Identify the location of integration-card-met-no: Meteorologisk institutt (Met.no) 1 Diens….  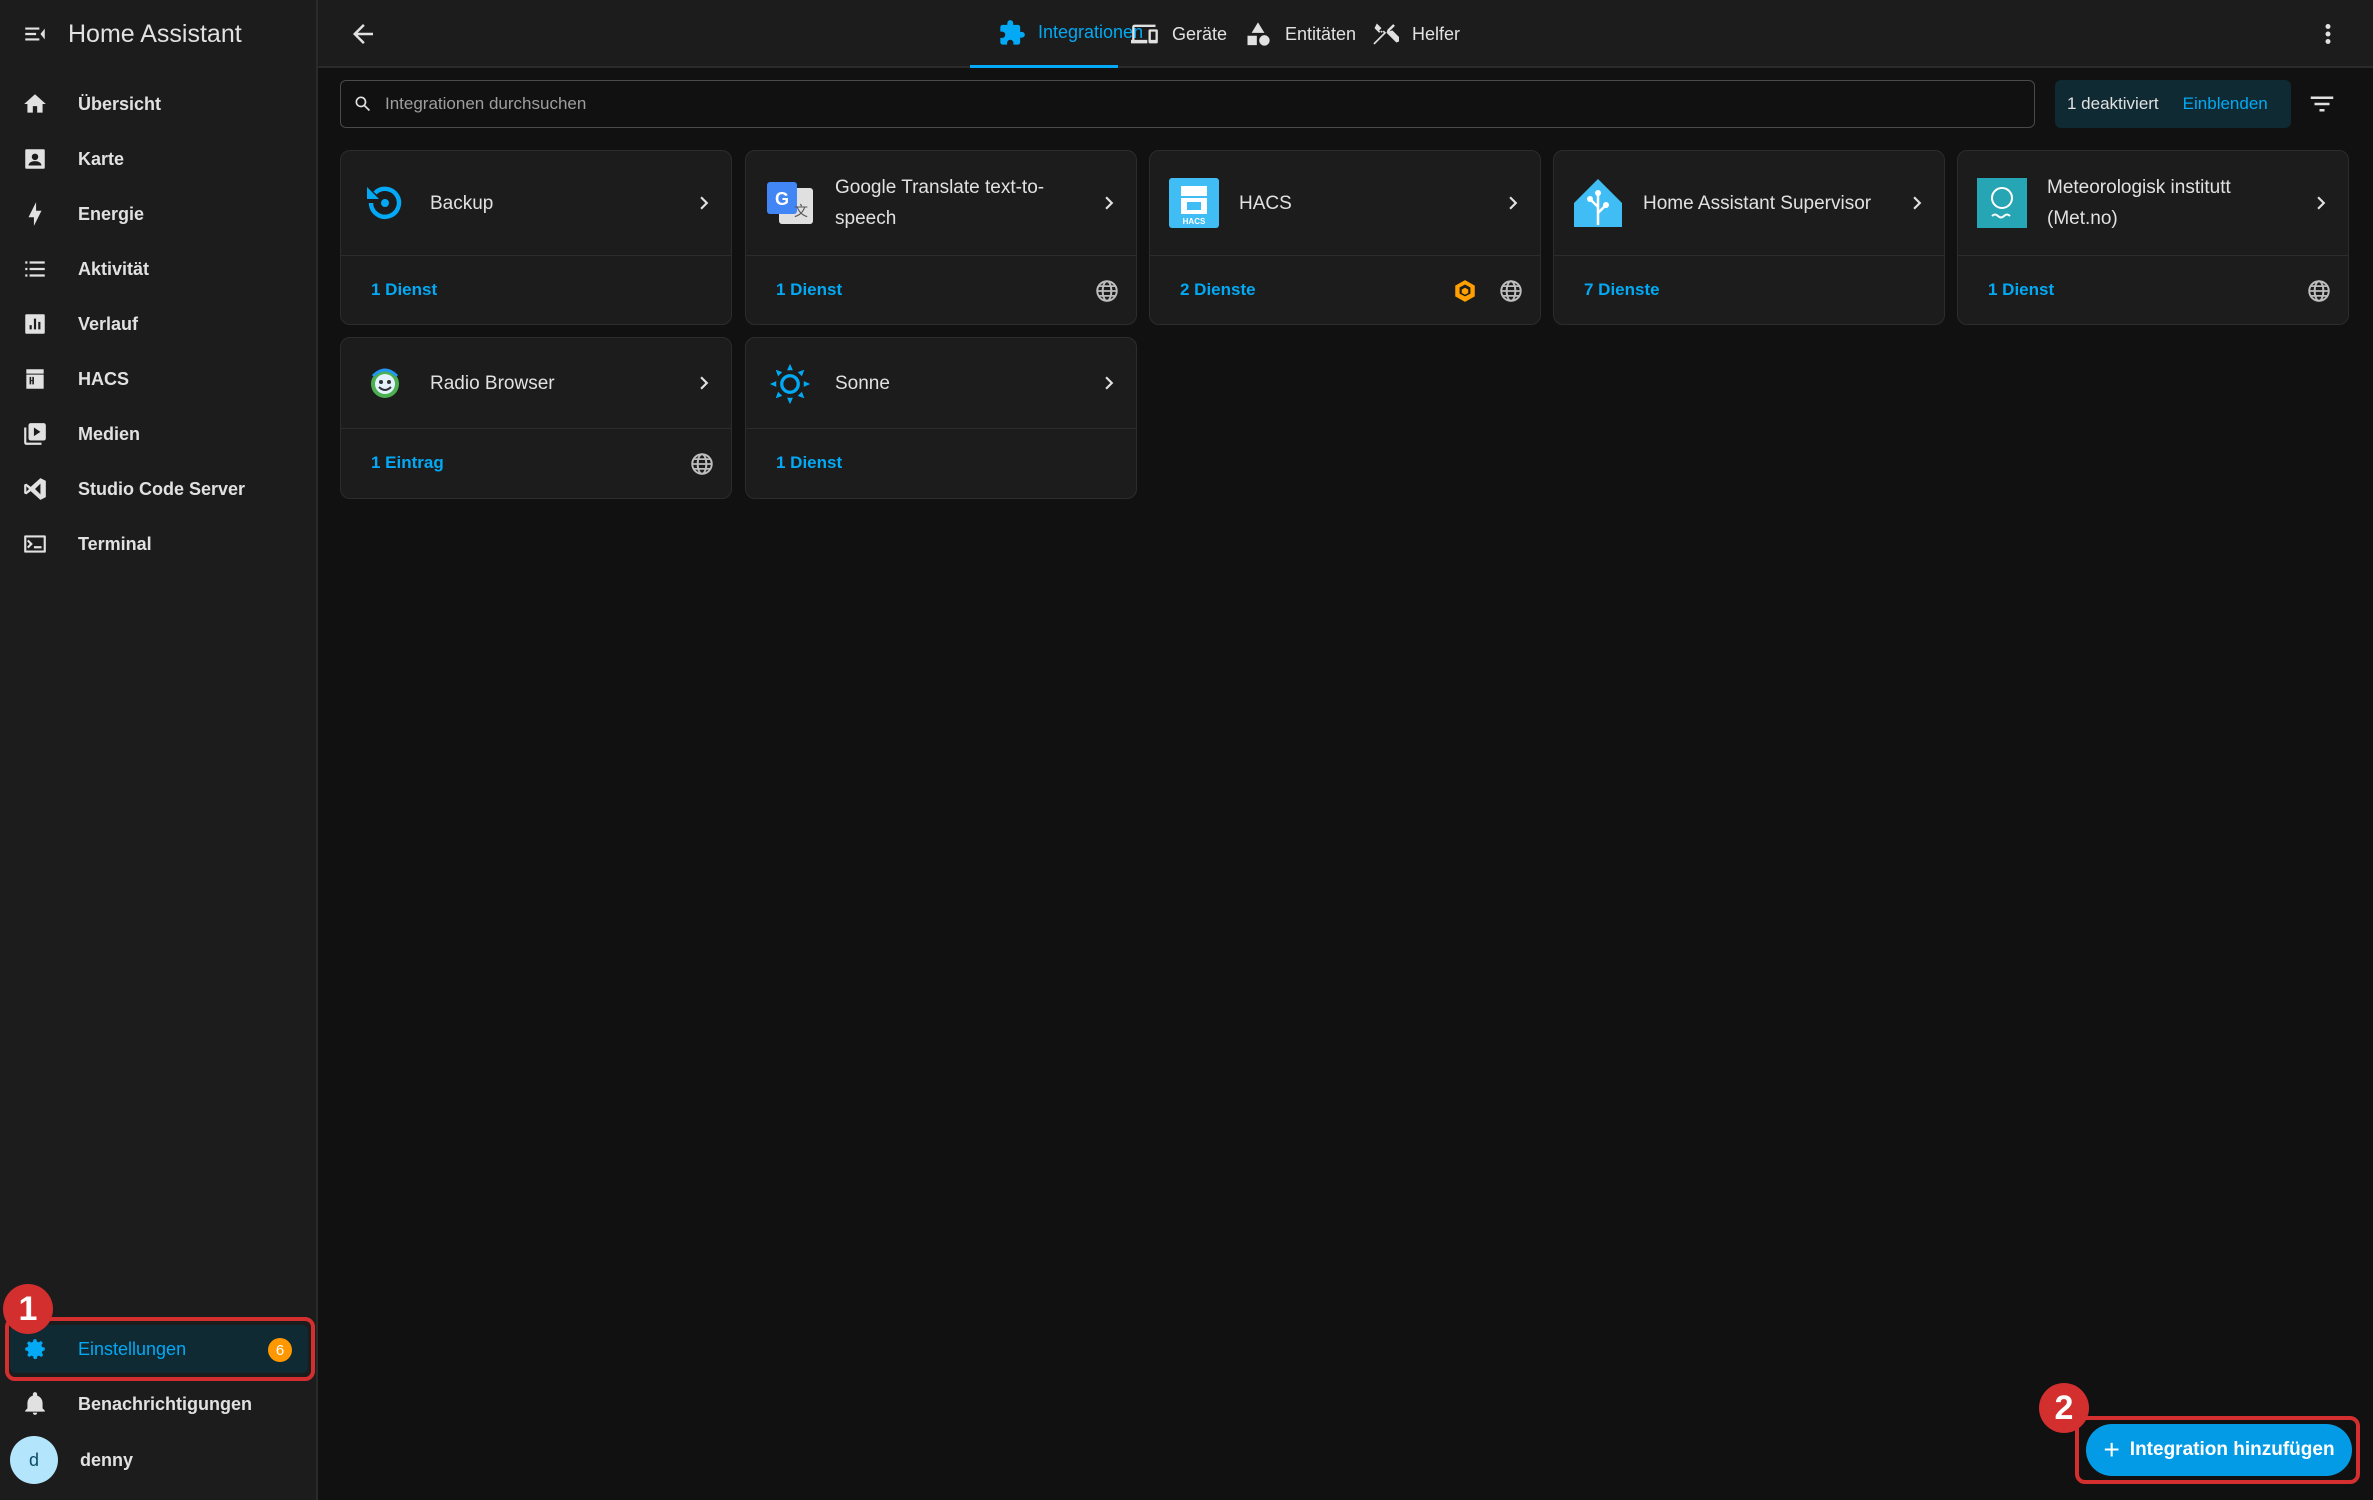
(2153, 237).